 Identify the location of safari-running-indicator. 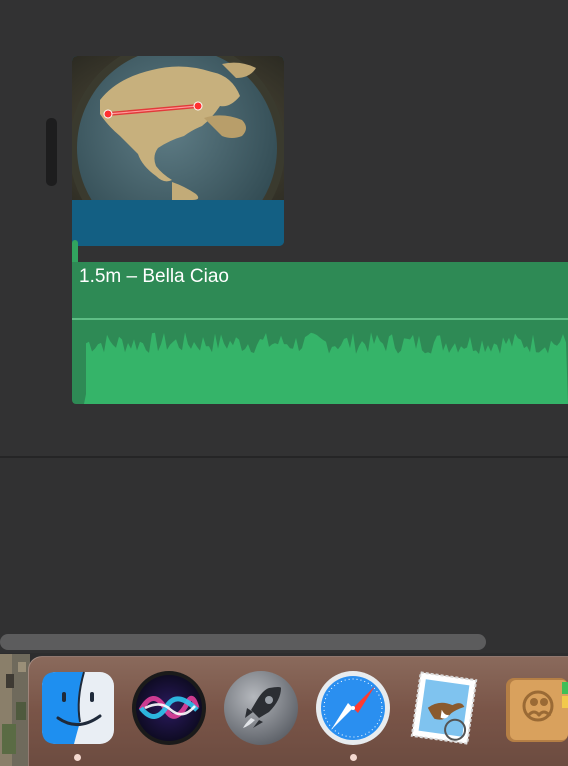
(353, 757).